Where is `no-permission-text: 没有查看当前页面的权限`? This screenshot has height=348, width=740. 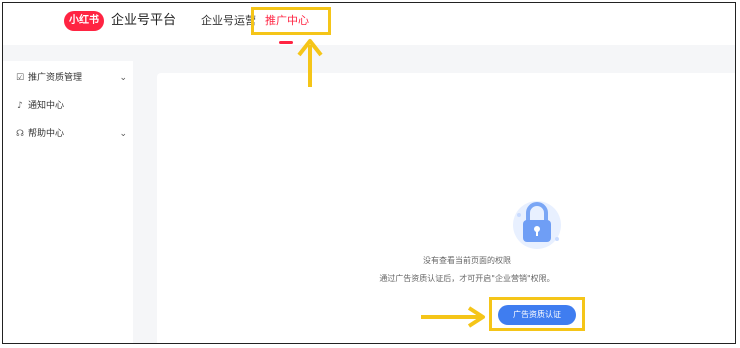
no-permission-text: 没有查看当前页面的权限 is located at coordinates (467, 260).